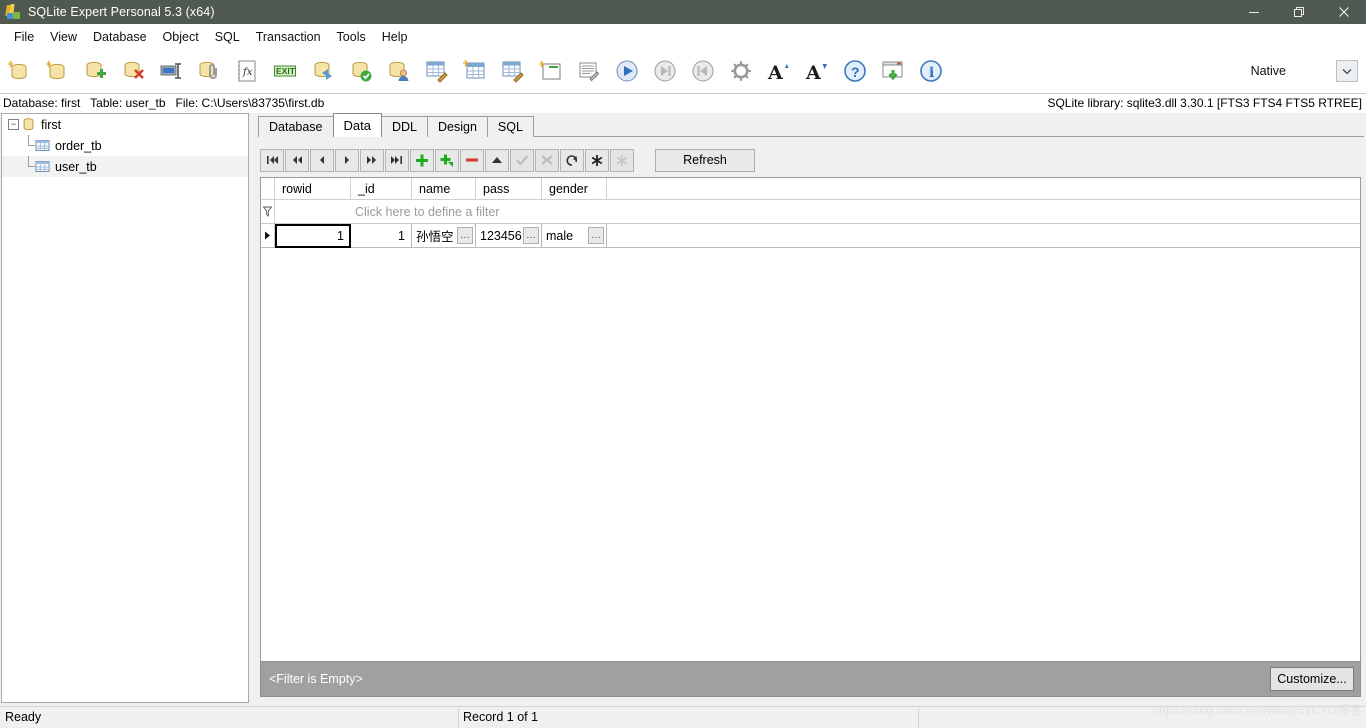 Image resolution: width=1366 pixels, height=728 pixels. What do you see at coordinates (357, 125) in the screenshot?
I see `tab-data: Data` at bounding box center [357, 125].